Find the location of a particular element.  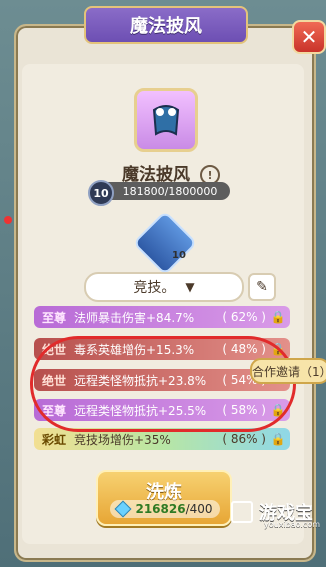

wash-button: 洗炼 216826 /400 is located at coordinates (164, 498).